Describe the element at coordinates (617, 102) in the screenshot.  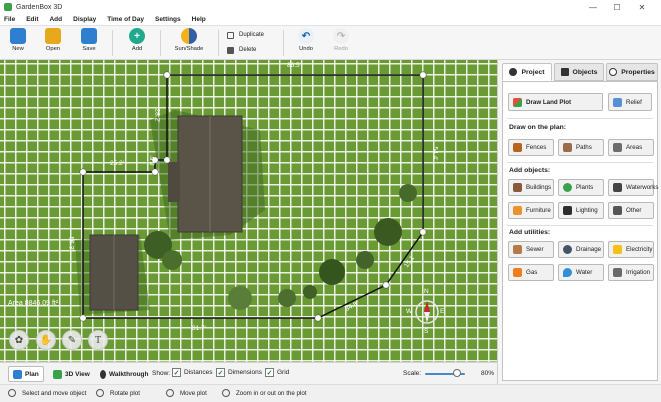
I see `relief-icon` at that location.